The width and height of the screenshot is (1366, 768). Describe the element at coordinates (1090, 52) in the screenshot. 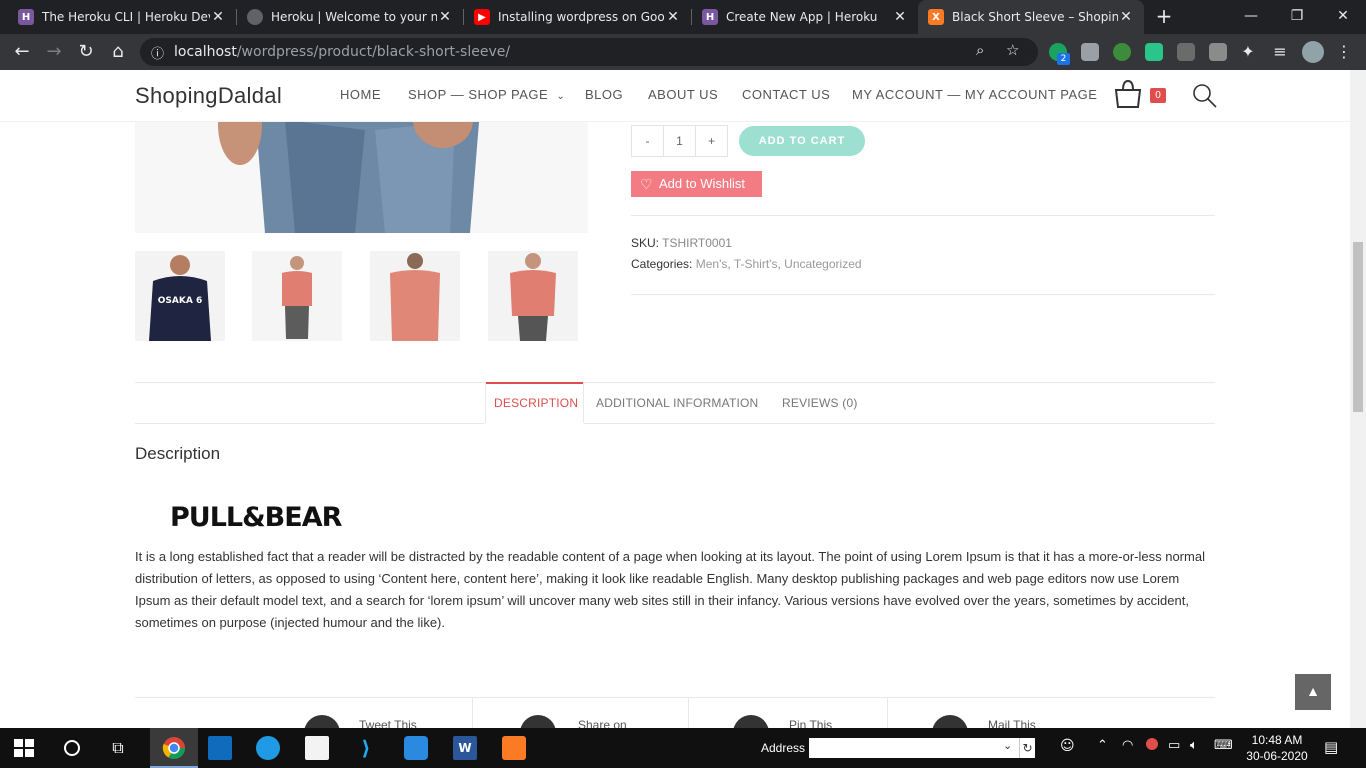

I see `vue-devtools-icon` at that location.